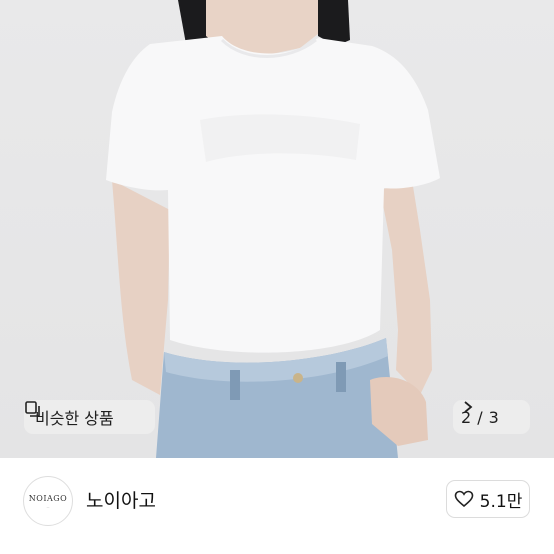 The image size is (554, 554). I want to click on image-total: 3, so click(493, 417).